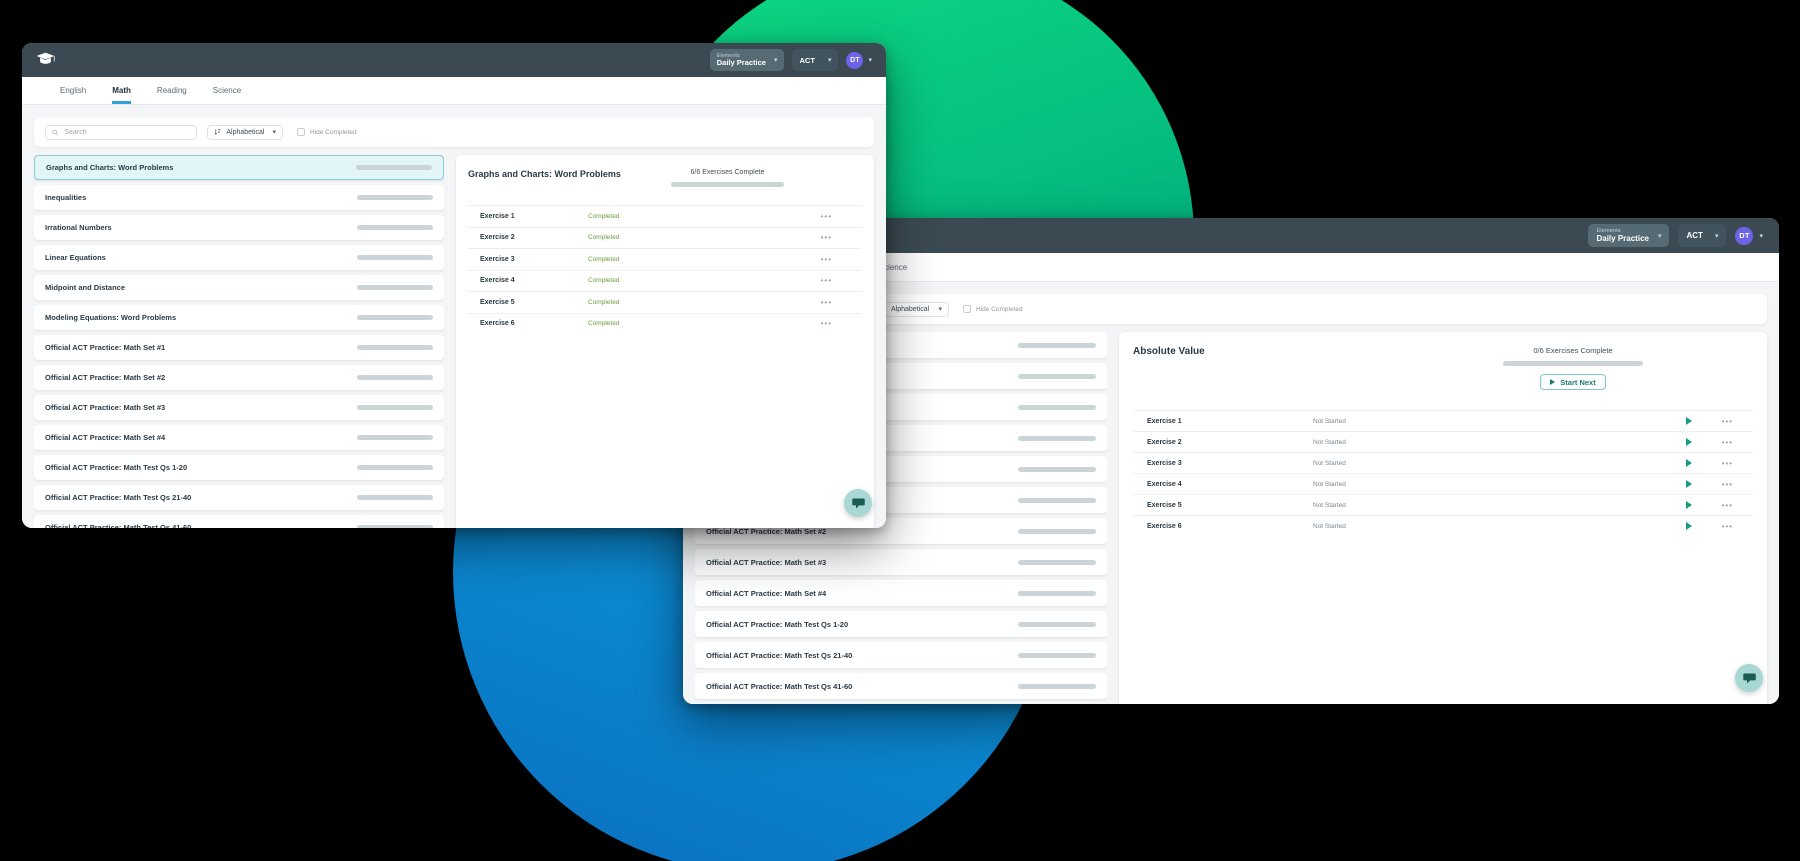 Image resolution: width=1800 pixels, height=861 pixels. Describe the element at coordinates (85, 287) in the screenshot. I see `skill-name: Midpoint and Distance` at that location.